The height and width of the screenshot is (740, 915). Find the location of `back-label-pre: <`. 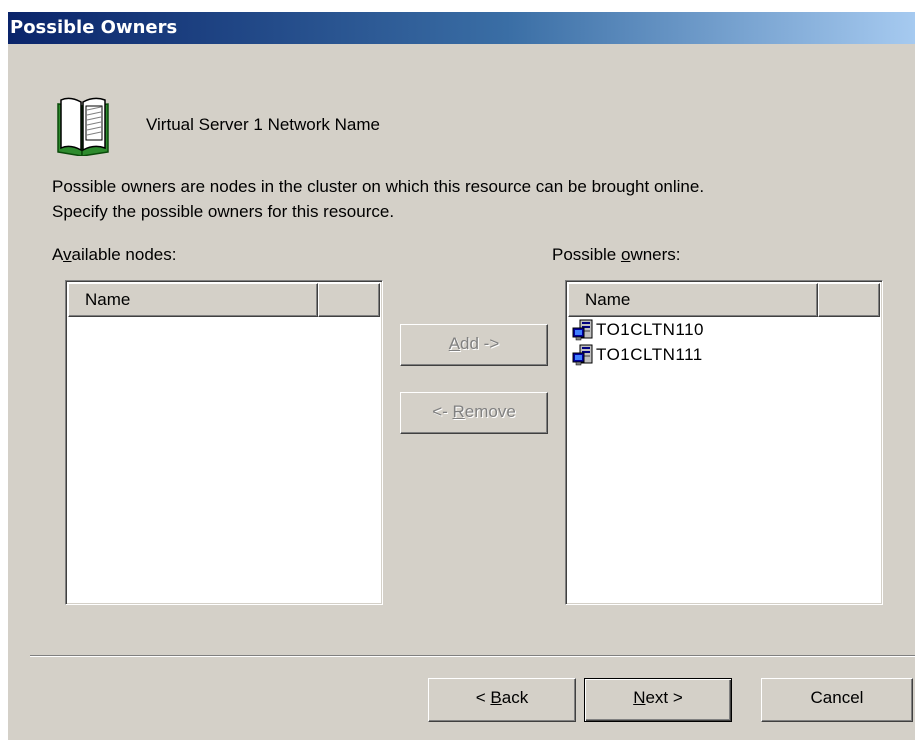

back-label-pre: < is located at coordinates (483, 697).